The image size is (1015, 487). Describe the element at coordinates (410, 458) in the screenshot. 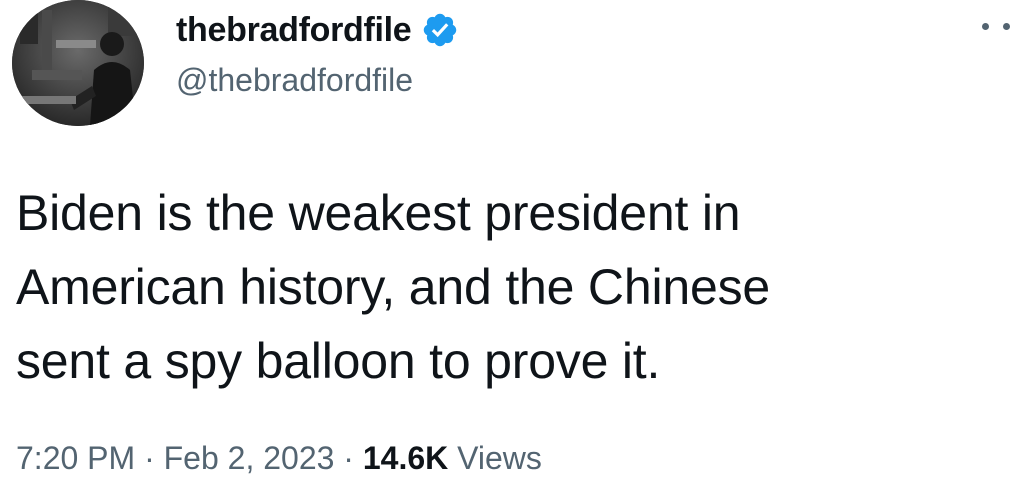

I see `views-count: 14.6K` at that location.